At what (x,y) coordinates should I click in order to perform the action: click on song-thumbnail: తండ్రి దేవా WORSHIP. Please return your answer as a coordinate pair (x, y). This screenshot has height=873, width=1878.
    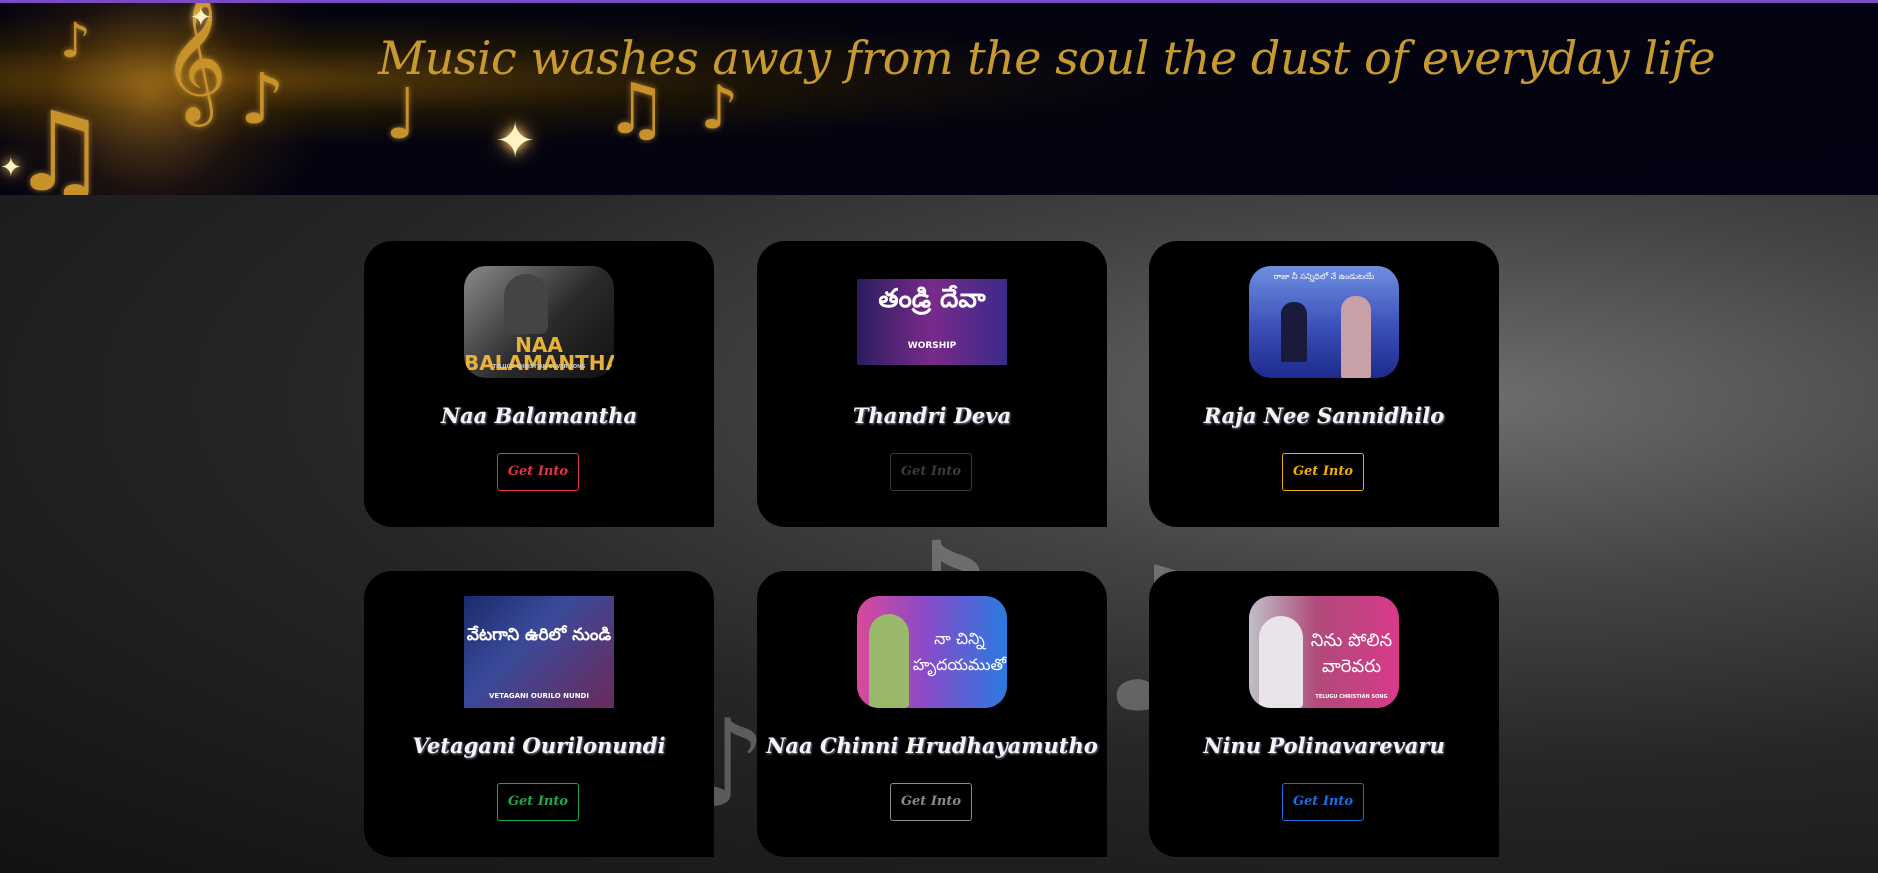
    Looking at the image, I should click on (932, 322).